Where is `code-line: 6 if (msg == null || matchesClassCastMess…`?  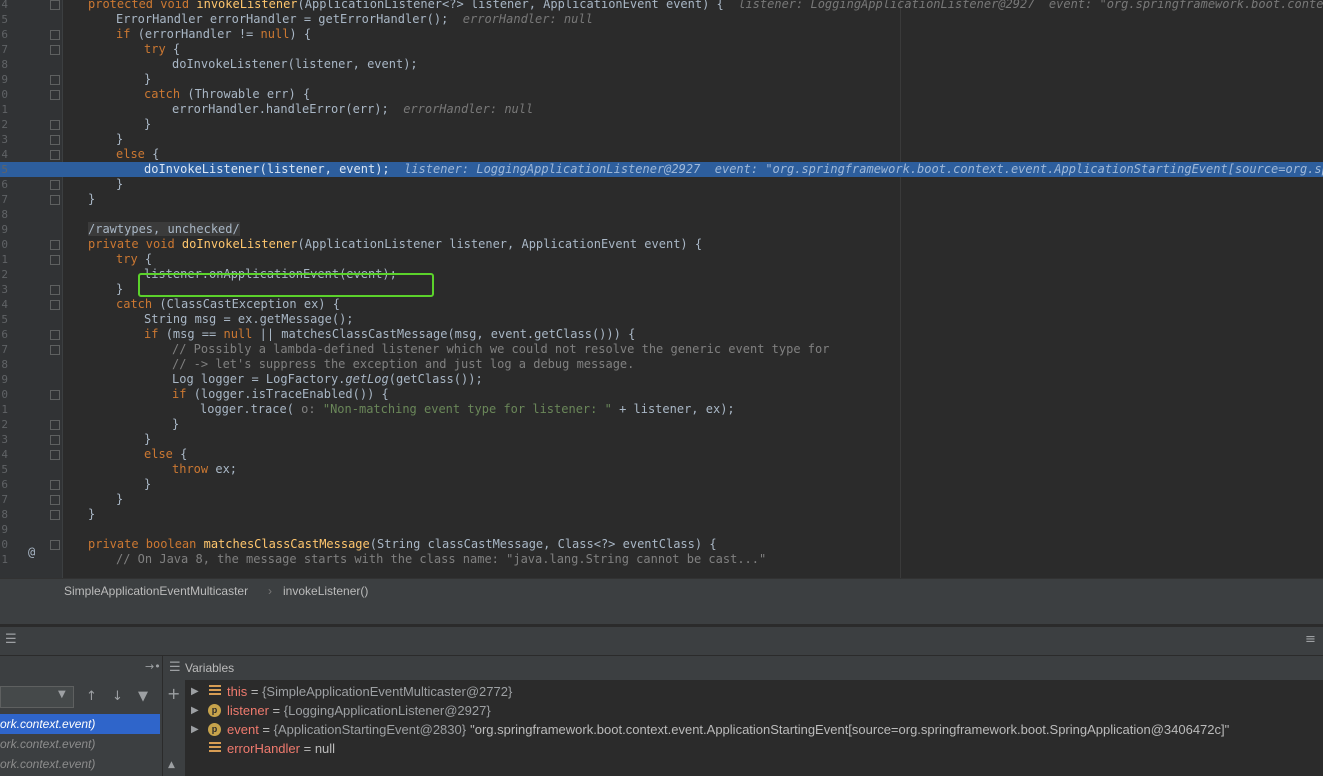
code-line: 6 if (msg == null || matchesClassCastMess… is located at coordinates (661, 334).